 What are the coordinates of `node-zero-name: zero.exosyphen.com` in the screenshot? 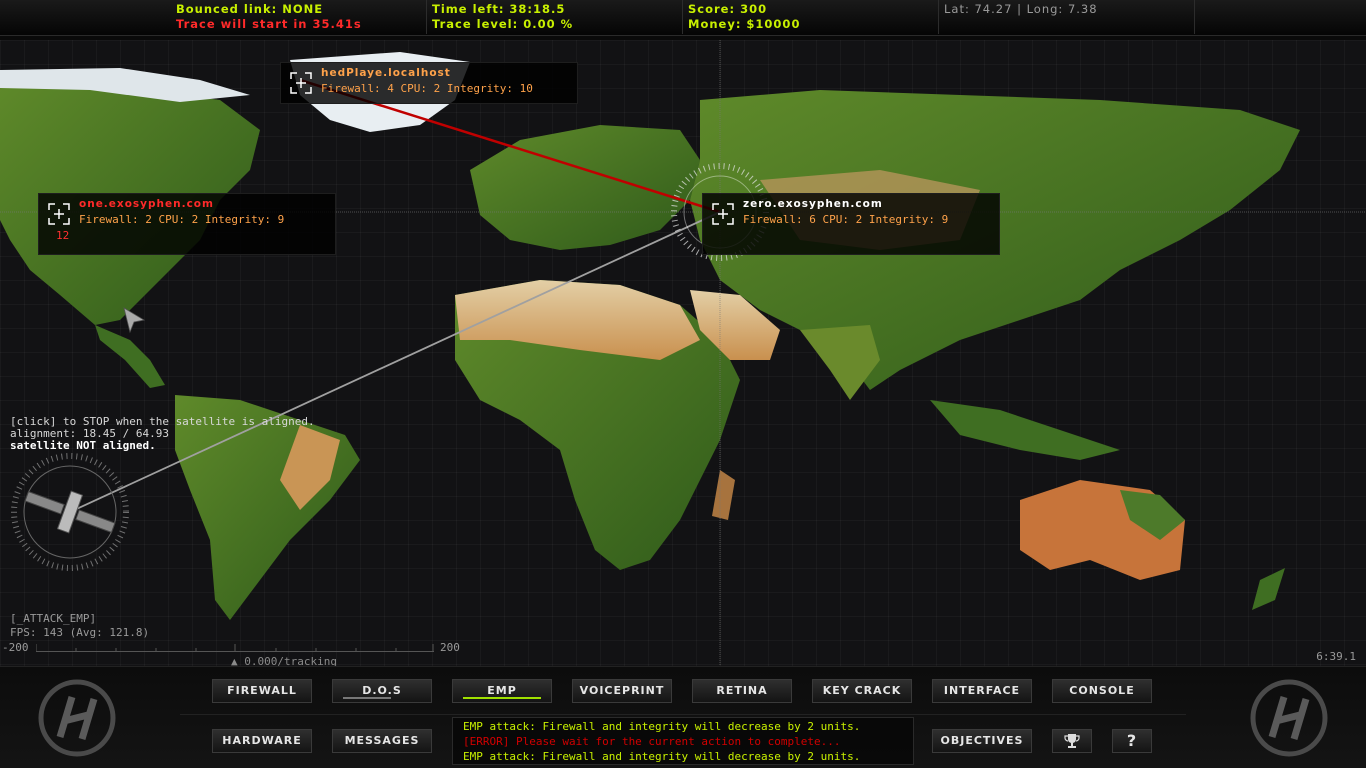 It's located at (813, 204).